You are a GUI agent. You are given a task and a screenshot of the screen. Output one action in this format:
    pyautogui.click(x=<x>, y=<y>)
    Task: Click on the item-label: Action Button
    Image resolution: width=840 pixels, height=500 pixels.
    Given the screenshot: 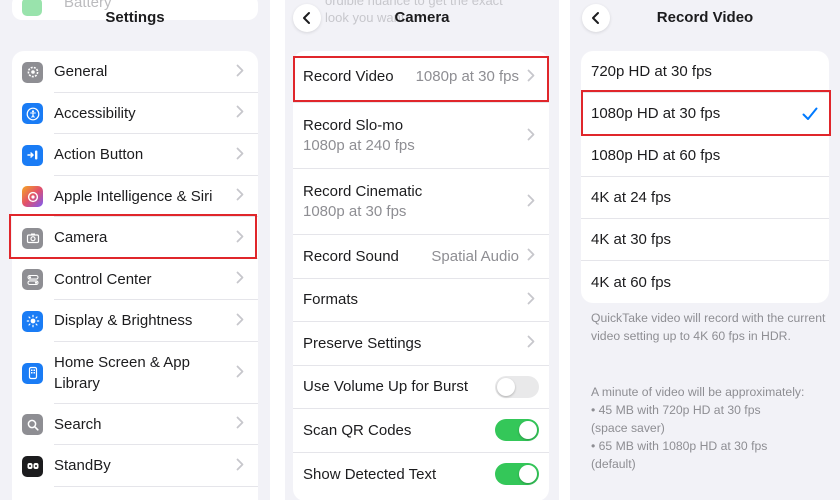 What is the action you would take?
    pyautogui.click(x=99, y=155)
    